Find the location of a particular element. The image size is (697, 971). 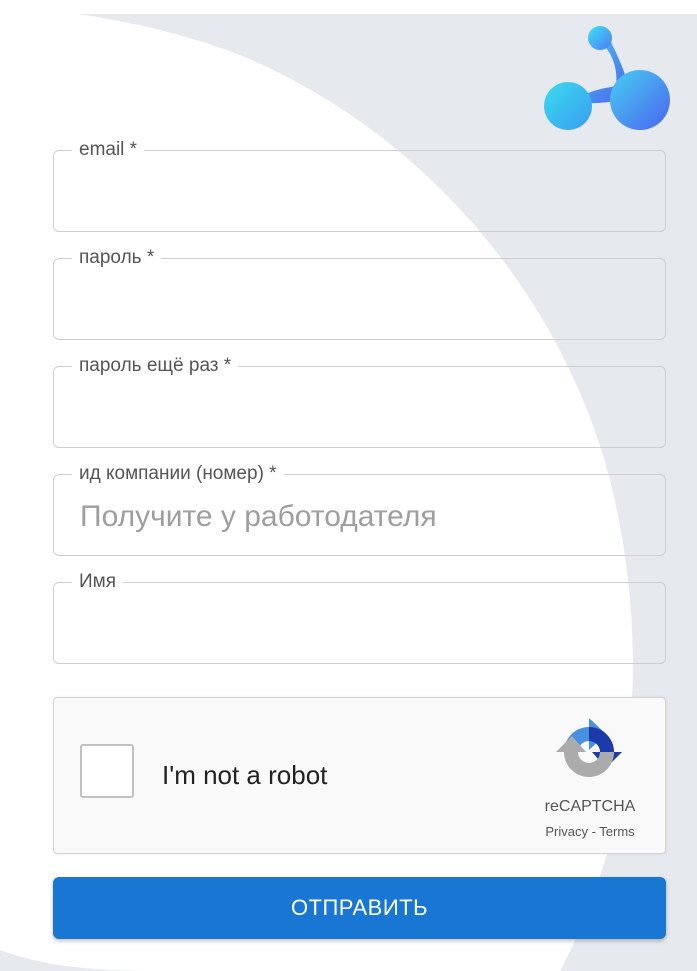

name-field: Имя is located at coordinates (359, 617).